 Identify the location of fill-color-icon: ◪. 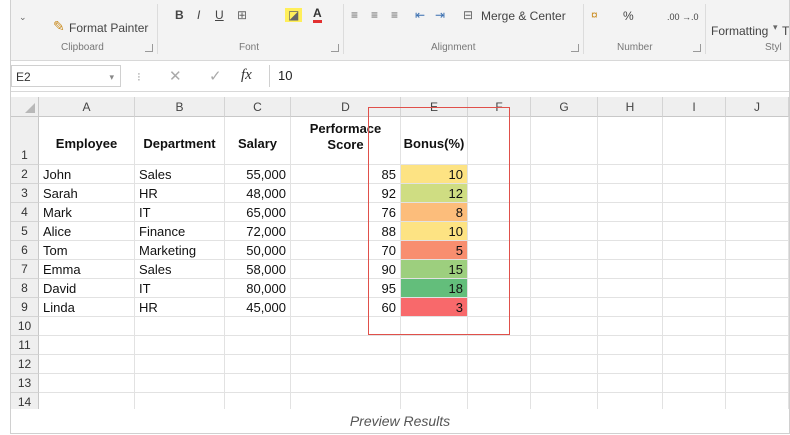
(294, 15).